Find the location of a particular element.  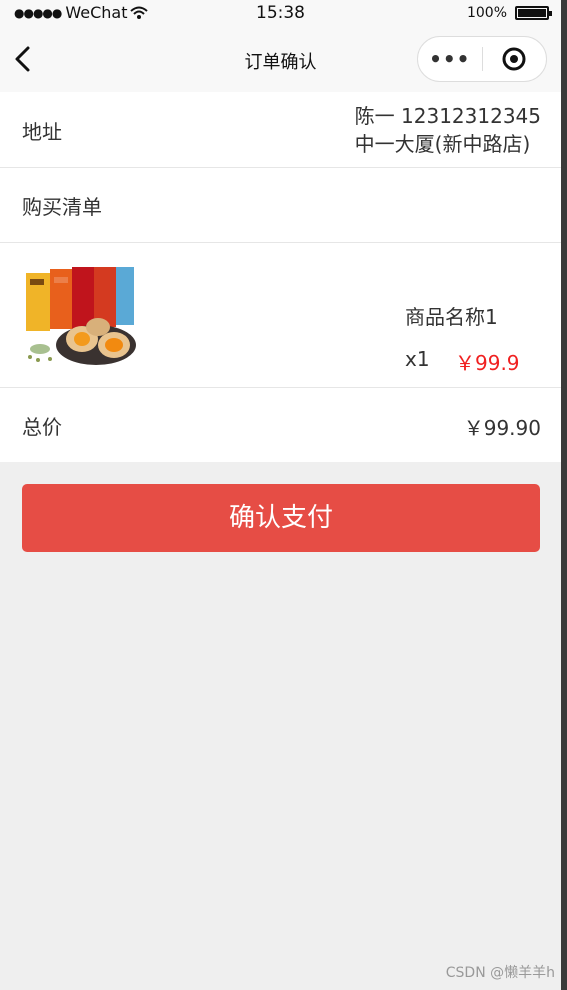

product-image is located at coordinates (81, 316).